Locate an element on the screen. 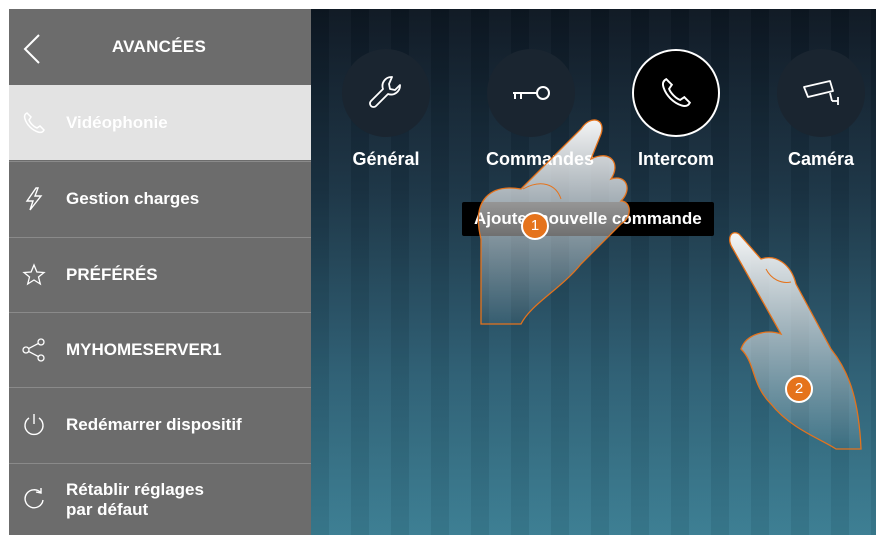 The height and width of the screenshot is (535, 885). sidebar-item-label: MYHOMESERVER1 is located at coordinates (144, 349).